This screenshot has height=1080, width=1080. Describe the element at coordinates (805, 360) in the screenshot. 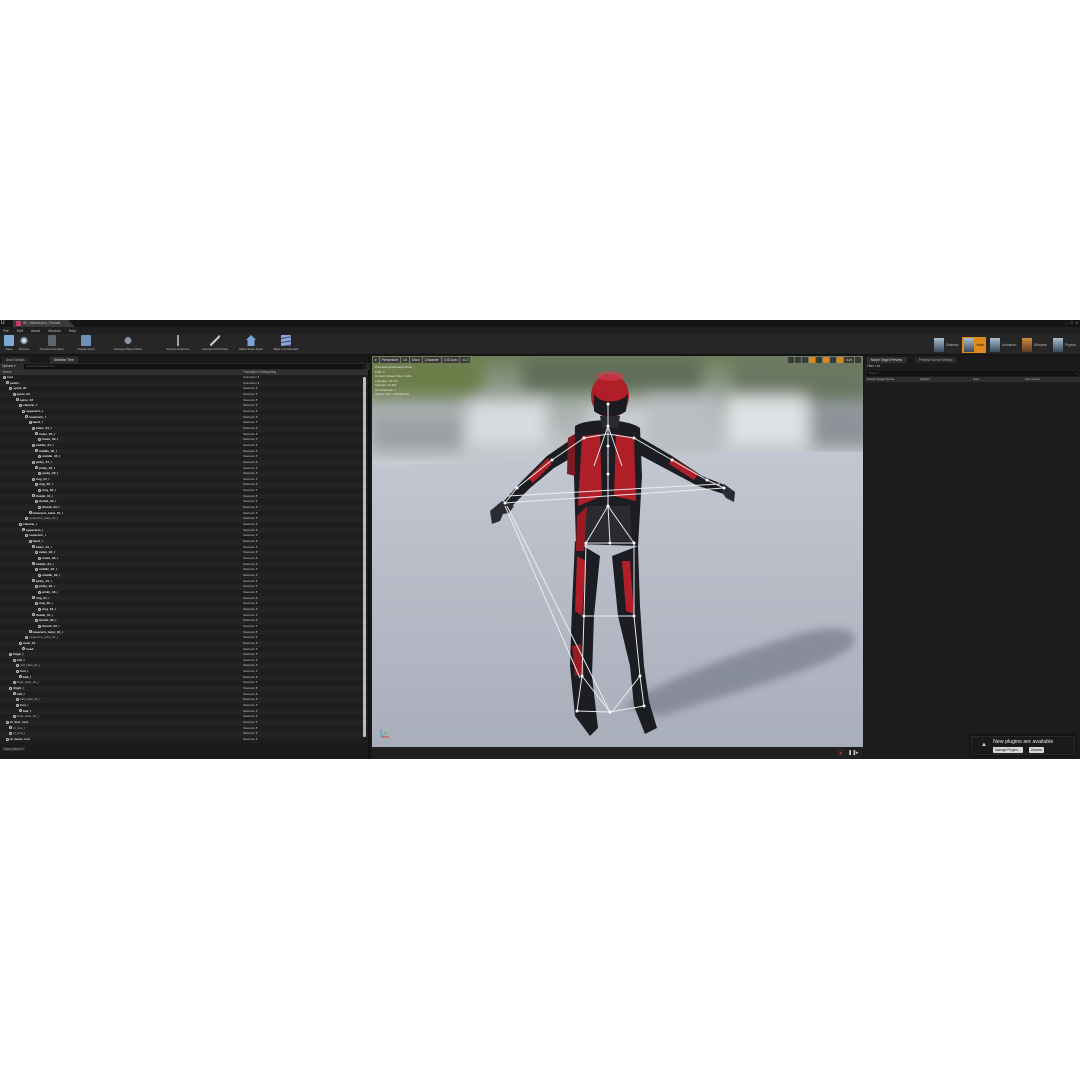

I see `scale-icon` at that location.